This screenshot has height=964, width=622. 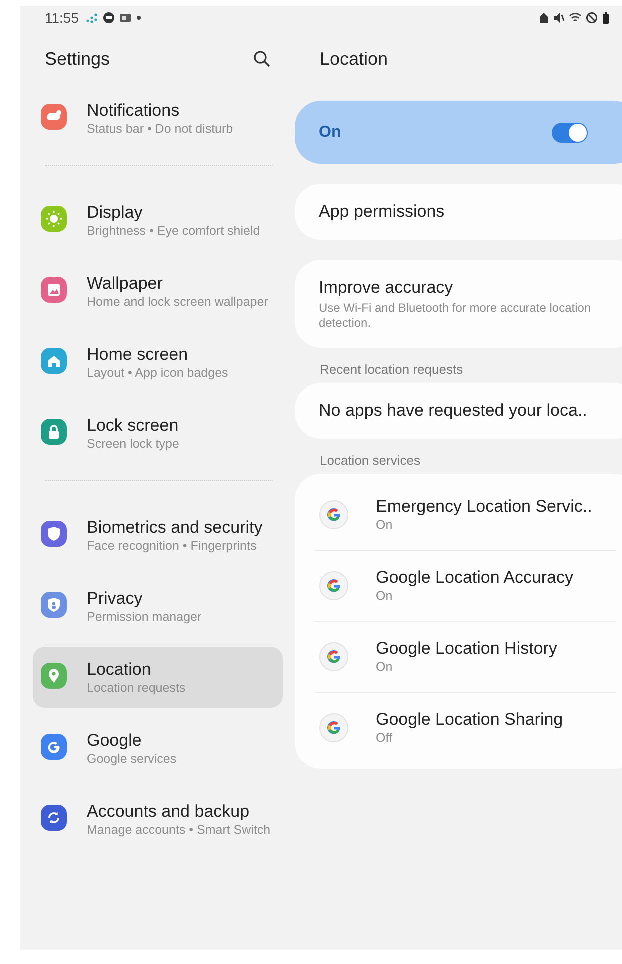 I want to click on sidebar-item: Wallpaper Home and lock screen wallpaper, so click(x=158, y=291).